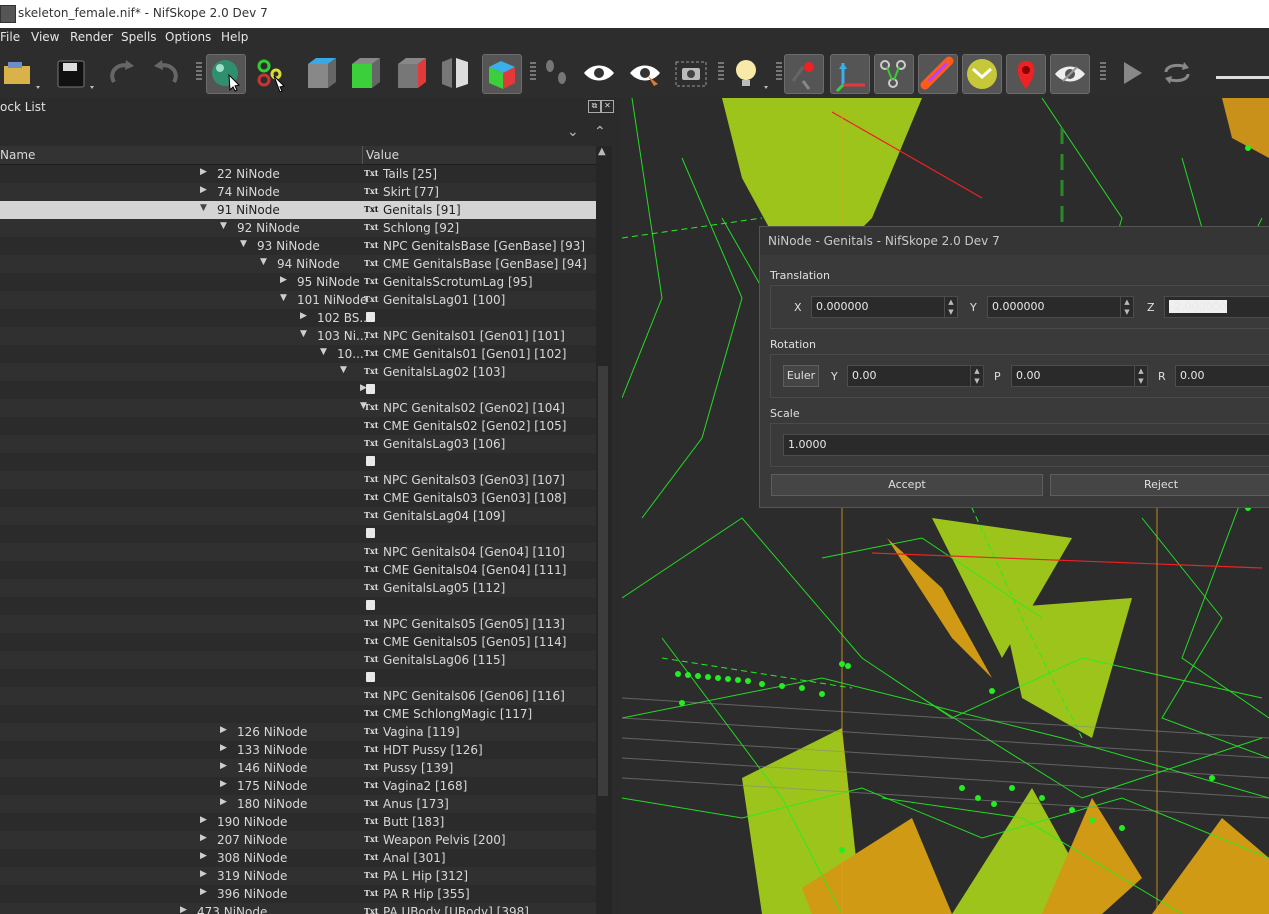 This screenshot has width=1269, height=914. What do you see at coordinates (1079, 376) in the screenshot?
I see `rotation-p-spinbox: 0.00 ▲ ▼` at bounding box center [1079, 376].